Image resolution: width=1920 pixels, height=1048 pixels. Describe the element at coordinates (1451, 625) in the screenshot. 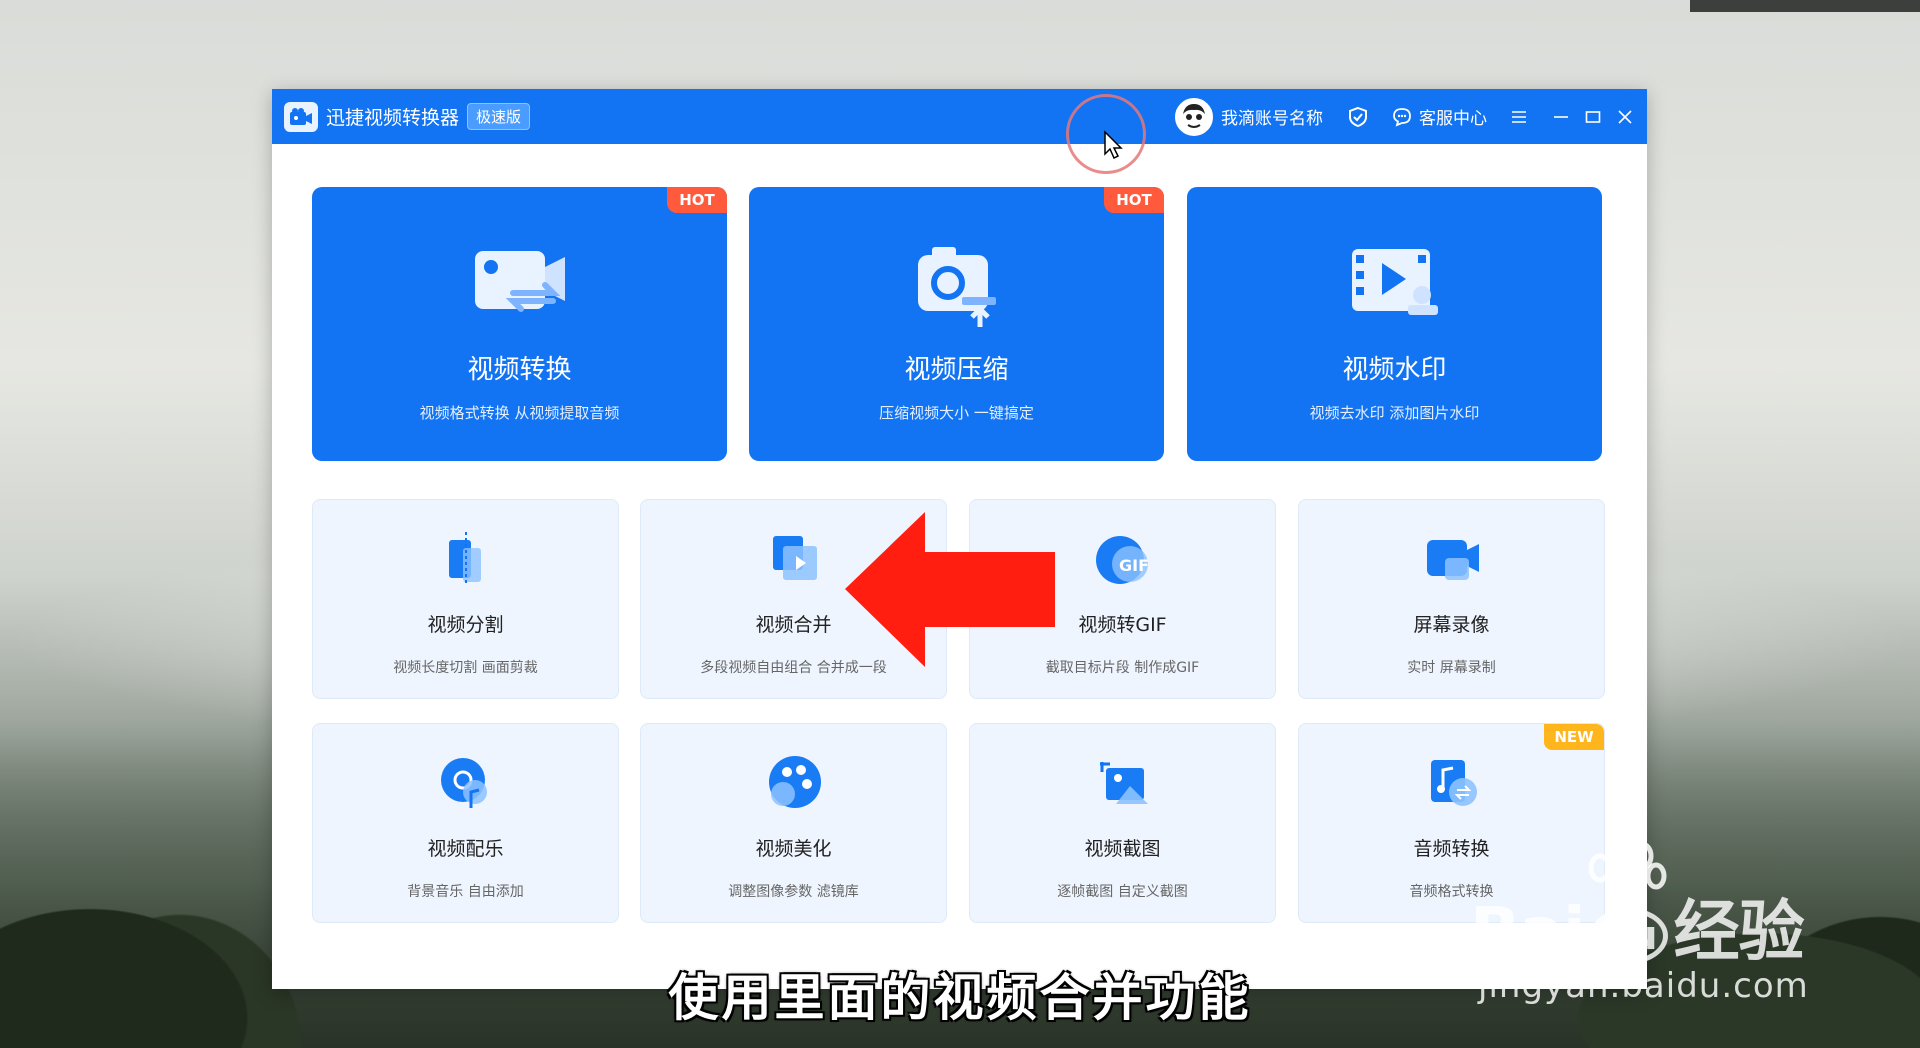

I see `tool-title: 屏幕录像` at that location.